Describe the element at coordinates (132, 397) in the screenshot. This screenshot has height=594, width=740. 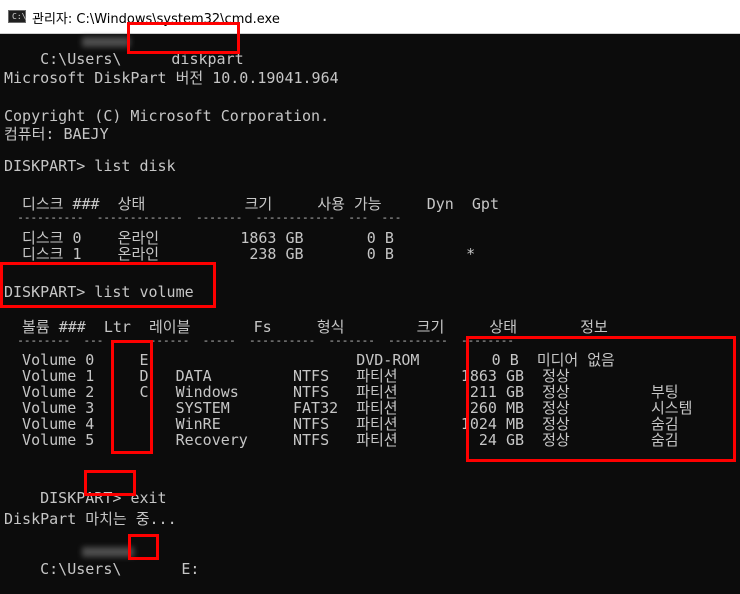
I see `highlight-drive-letters` at that location.